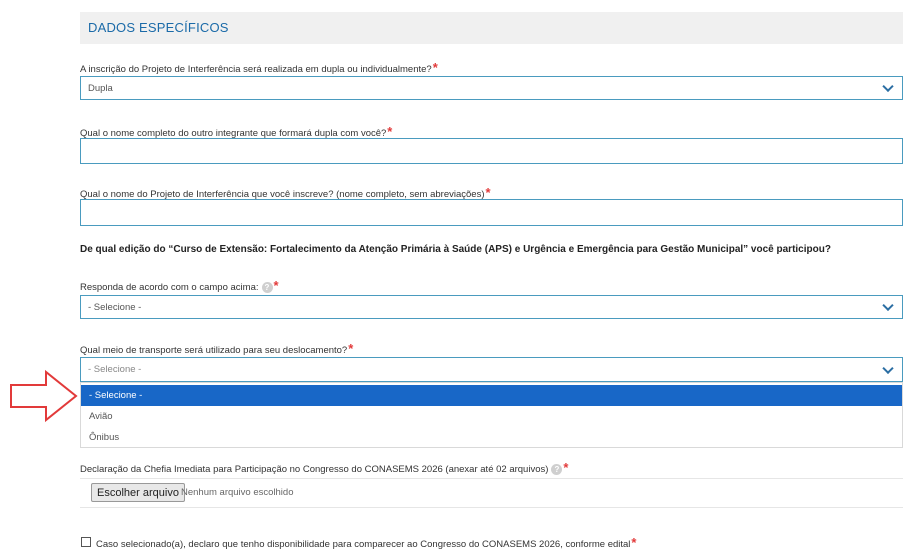 The image size is (903, 556). Describe the element at coordinates (491, 151) in the screenshot. I see `nome-integrante-input` at that location.